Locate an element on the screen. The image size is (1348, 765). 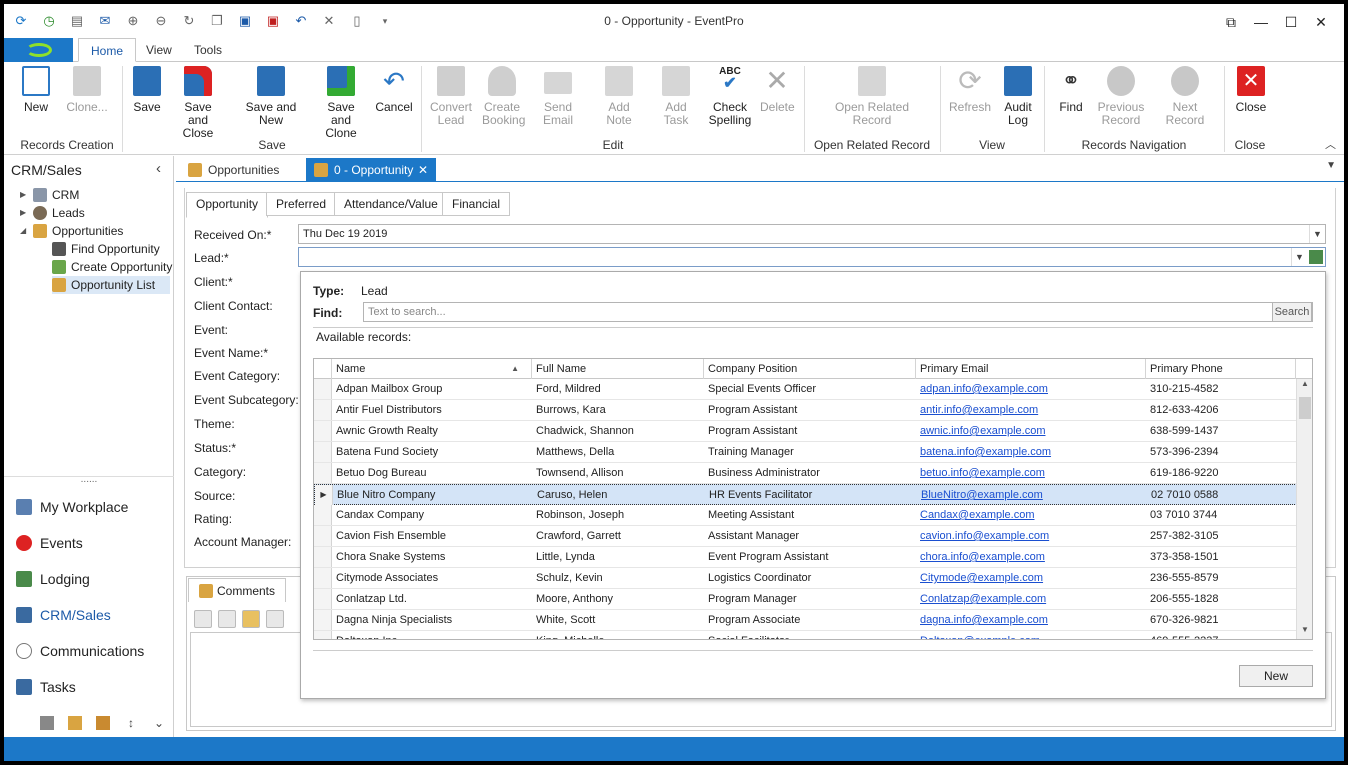
format-icon is located at coordinates (203, 619).